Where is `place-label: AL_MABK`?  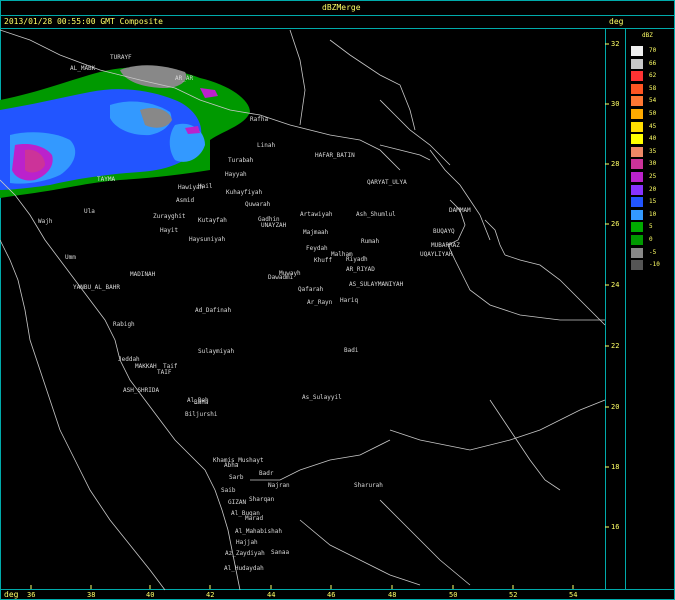
place-label: AL_MABK is located at coordinates (83, 68).